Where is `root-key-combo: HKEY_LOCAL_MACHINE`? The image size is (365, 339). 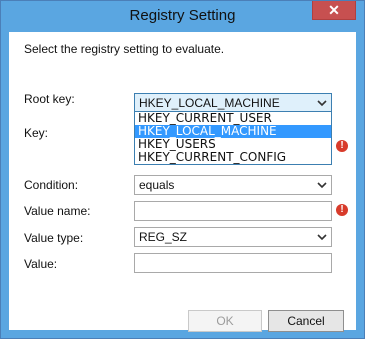 root-key-combo: HKEY_LOCAL_MACHINE is located at coordinates (233, 103).